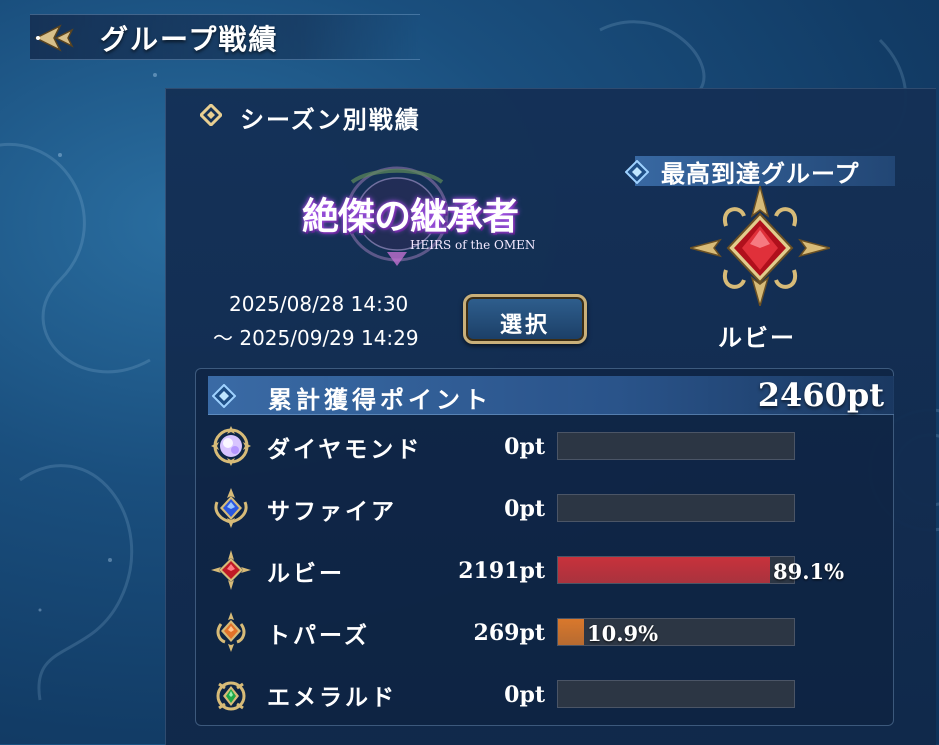 The width and height of the screenshot is (939, 745). Describe the element at coordinates (231, 508) in the screenshot. I see `sapphire-icon` at that location.